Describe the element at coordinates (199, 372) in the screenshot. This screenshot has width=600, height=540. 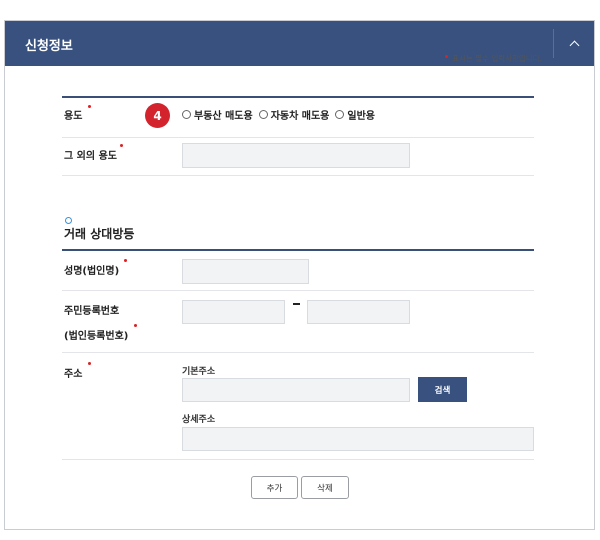
I see `basic-address-label: 기본주소` at that location.